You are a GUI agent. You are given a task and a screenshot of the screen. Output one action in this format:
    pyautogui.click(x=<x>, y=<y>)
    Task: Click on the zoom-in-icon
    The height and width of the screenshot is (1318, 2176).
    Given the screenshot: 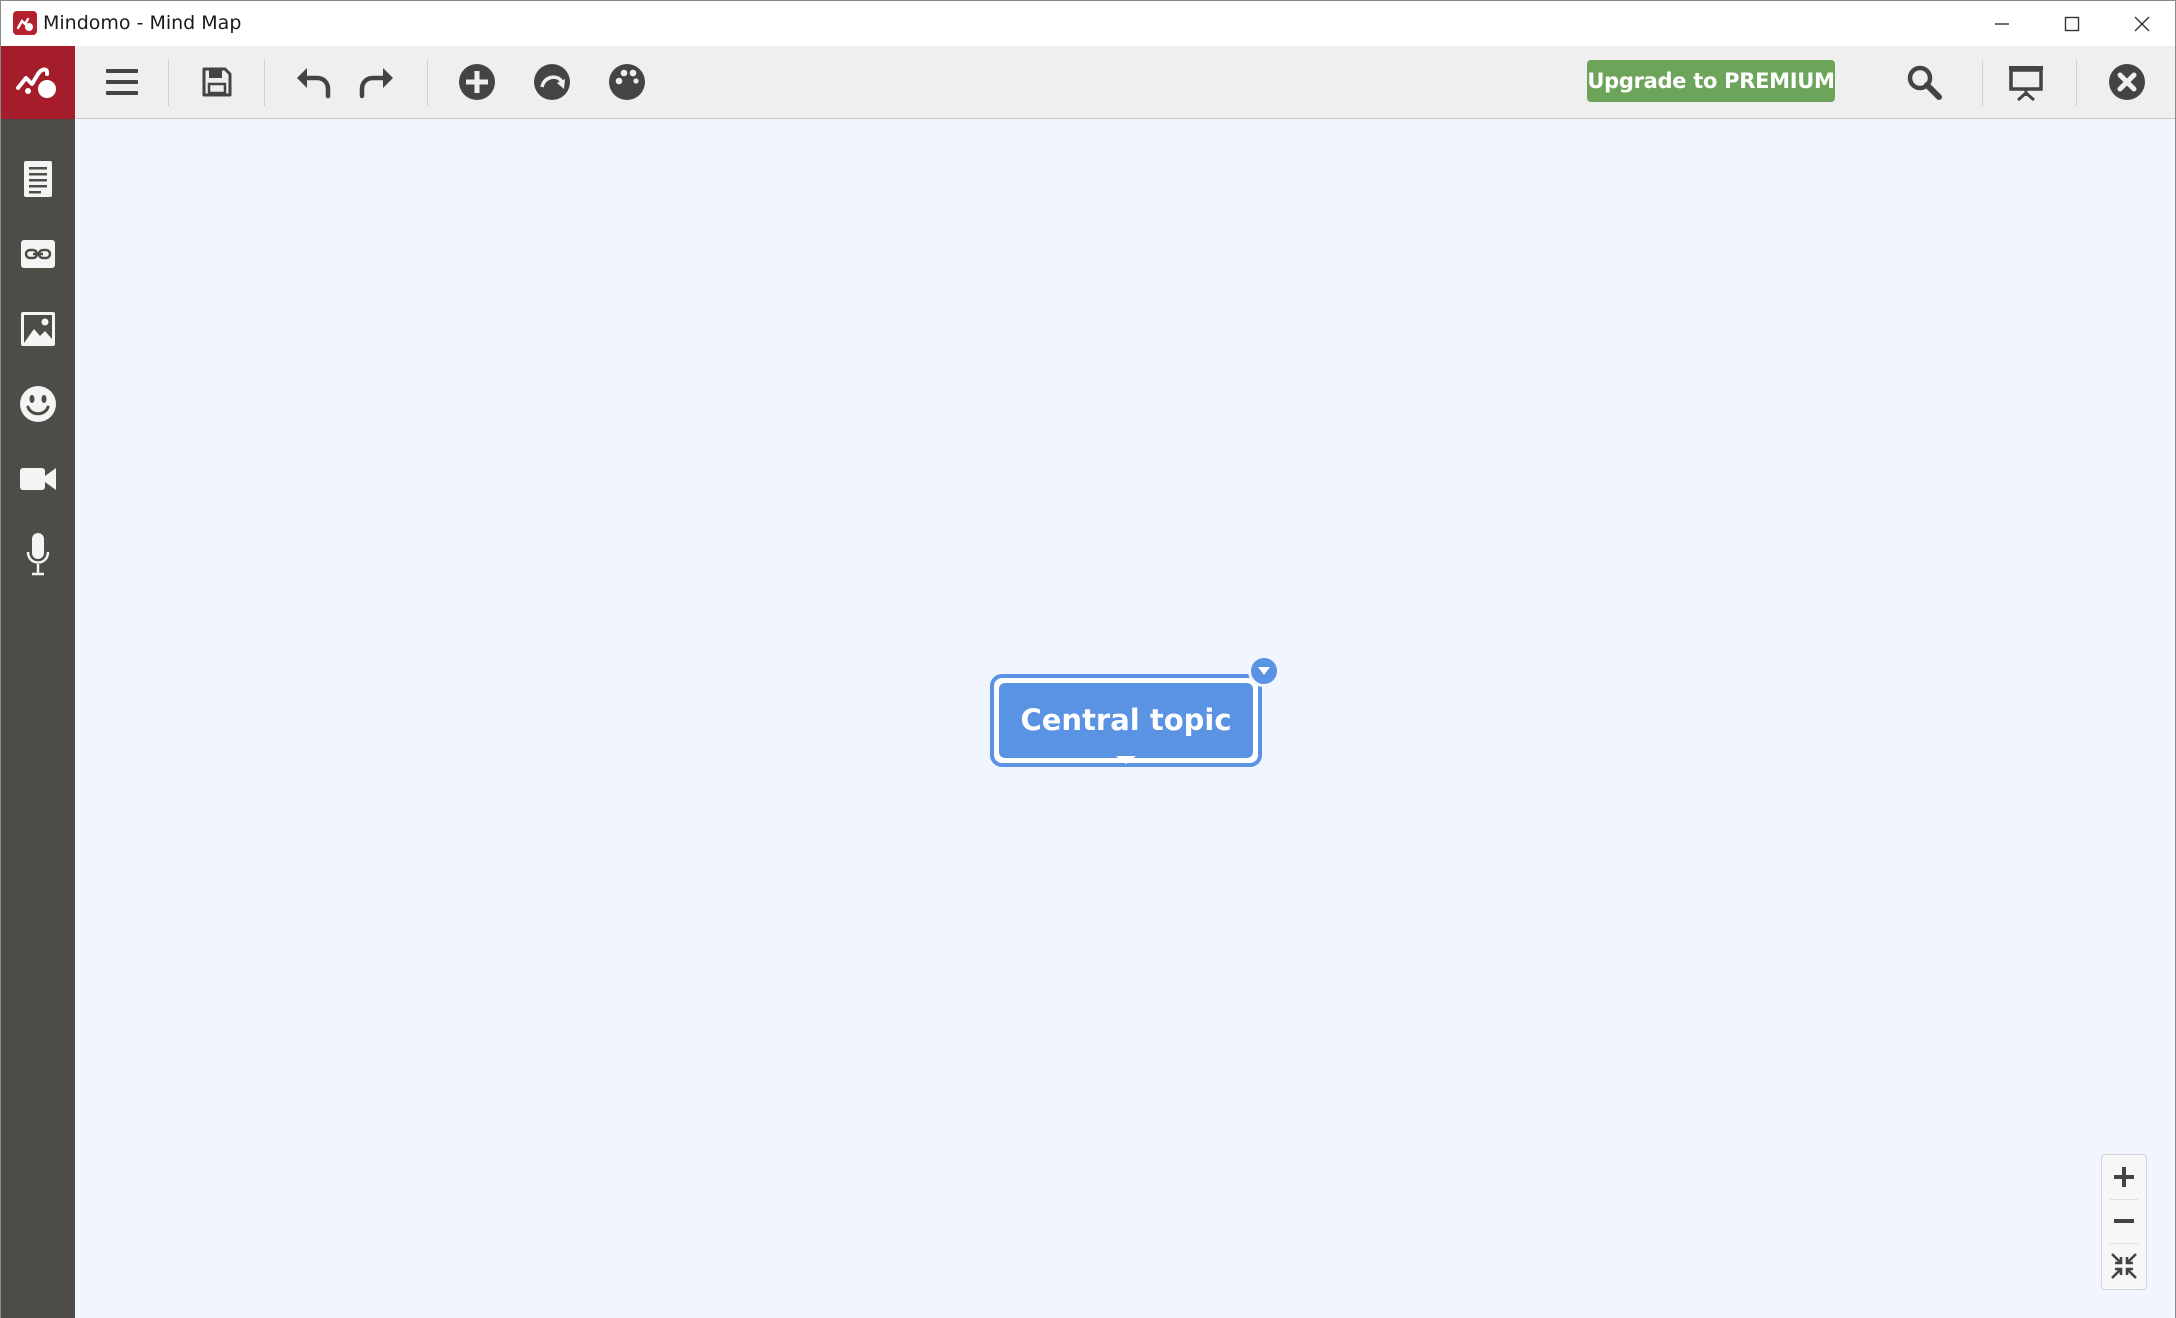 What is the action you would take?
    pyautogui.click(x=2124, y=1177)
    